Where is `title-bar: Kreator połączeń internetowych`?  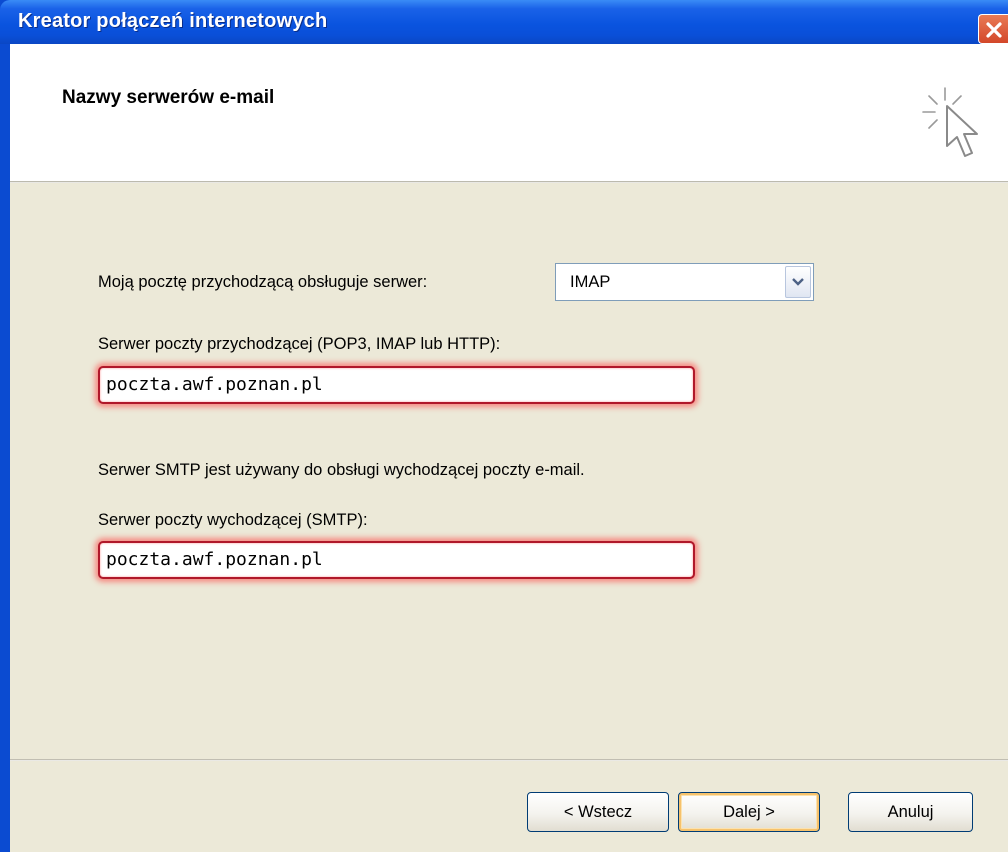 title-bar: Kreator połączeń internetowych is located at coordinates (504, 22).